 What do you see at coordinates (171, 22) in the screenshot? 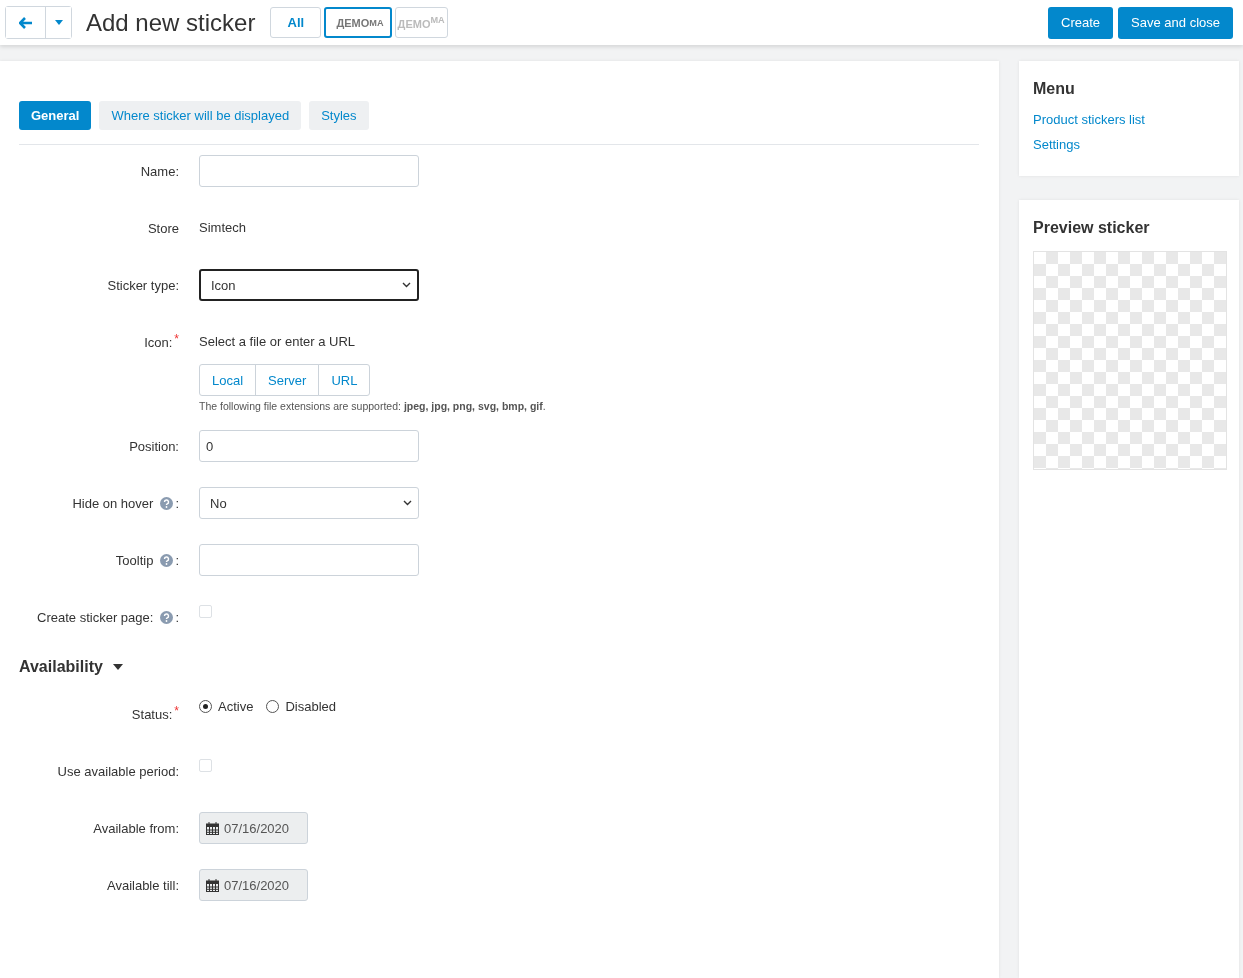
I see `page-title: Add new sticker` at bounding box center [171, 22].